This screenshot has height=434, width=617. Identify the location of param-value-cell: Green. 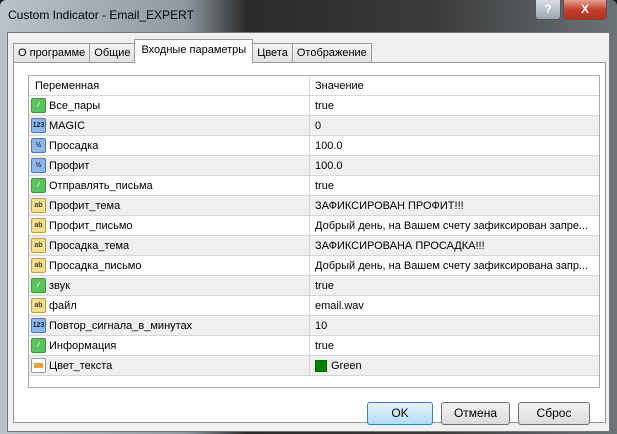
(454, 365).